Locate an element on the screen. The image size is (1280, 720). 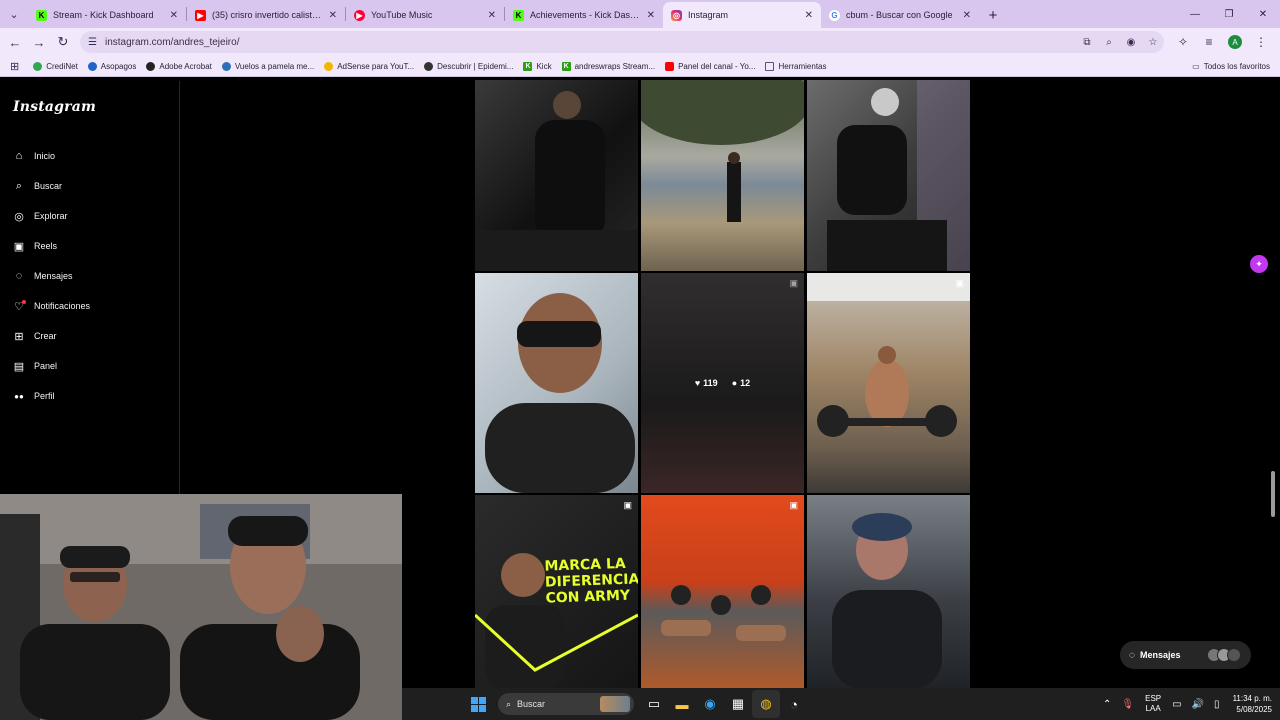
sidebar-item-notificaciones: ♡ Notificaciones is located at coordinates (51, 306).